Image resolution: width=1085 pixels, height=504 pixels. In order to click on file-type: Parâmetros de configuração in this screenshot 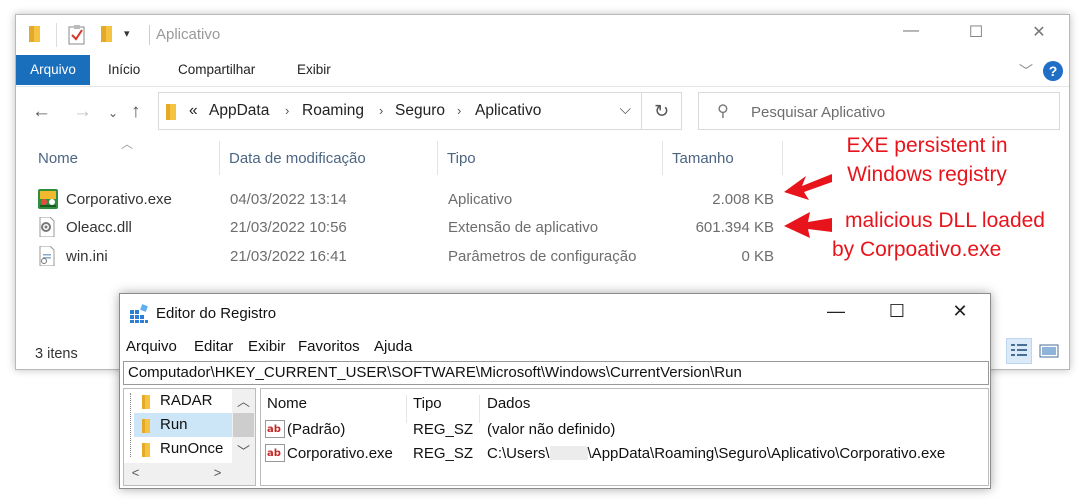, I will do `click(542, 256)`.